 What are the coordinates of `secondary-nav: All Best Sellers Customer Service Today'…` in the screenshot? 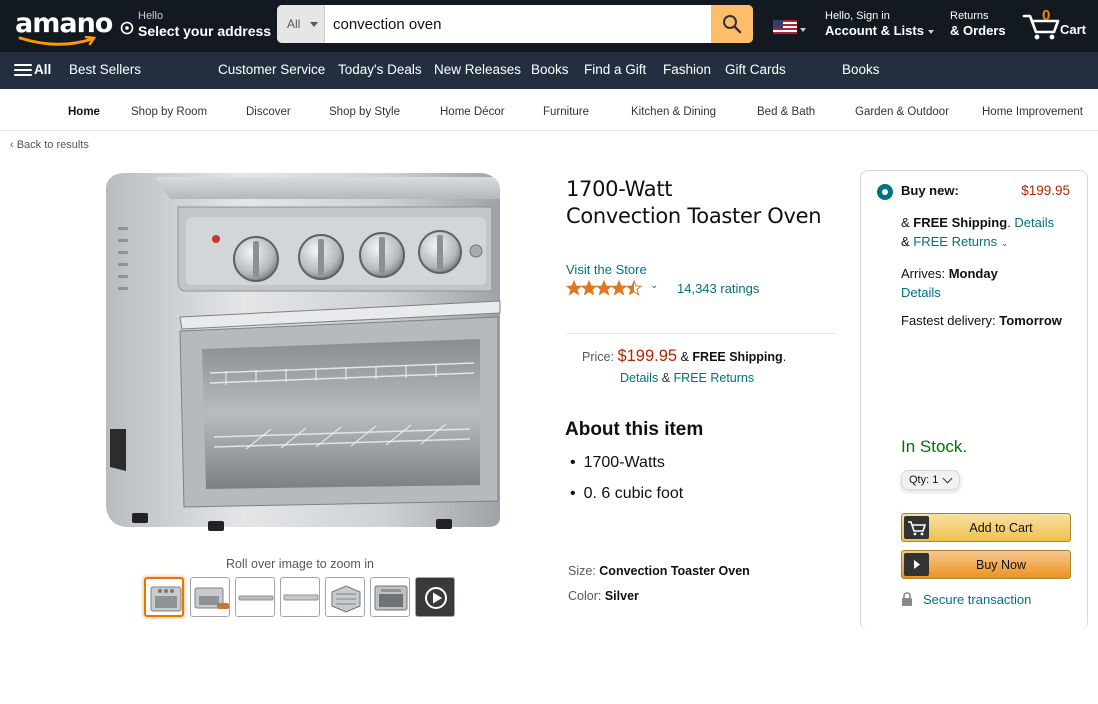 It's located at (549, 70).